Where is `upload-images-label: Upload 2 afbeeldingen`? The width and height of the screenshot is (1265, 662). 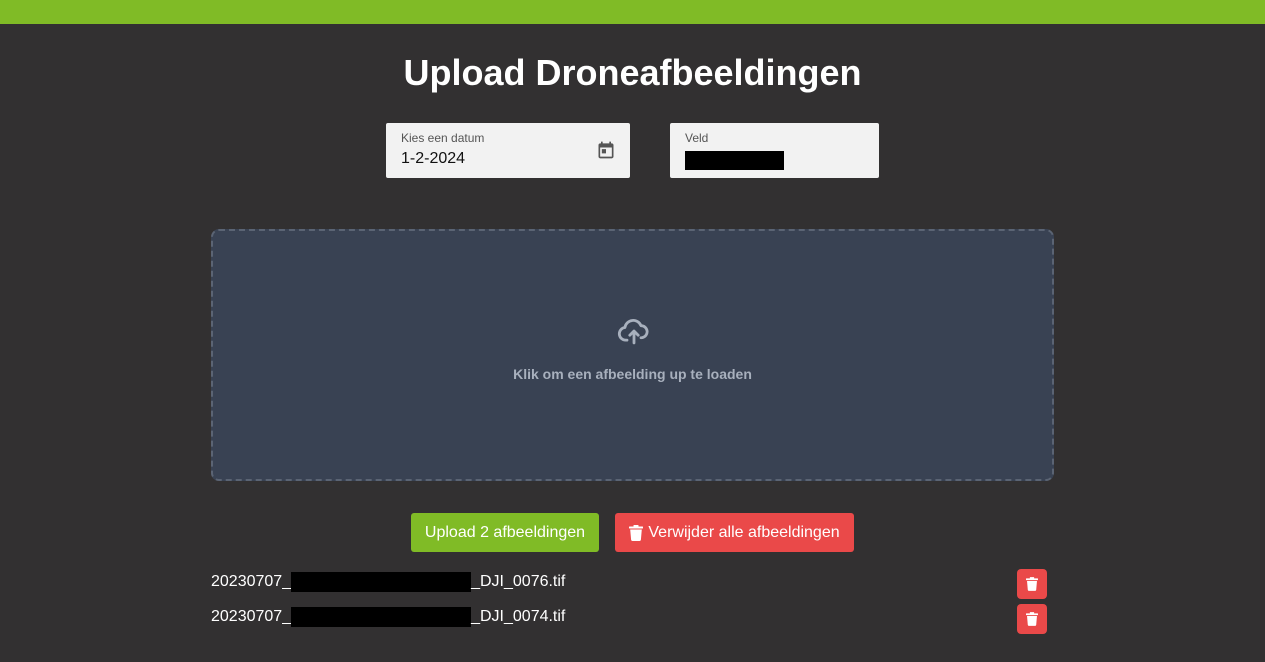 upload-images-label: Upload 2 afbeeldingen is located at coordinates (505, 532).